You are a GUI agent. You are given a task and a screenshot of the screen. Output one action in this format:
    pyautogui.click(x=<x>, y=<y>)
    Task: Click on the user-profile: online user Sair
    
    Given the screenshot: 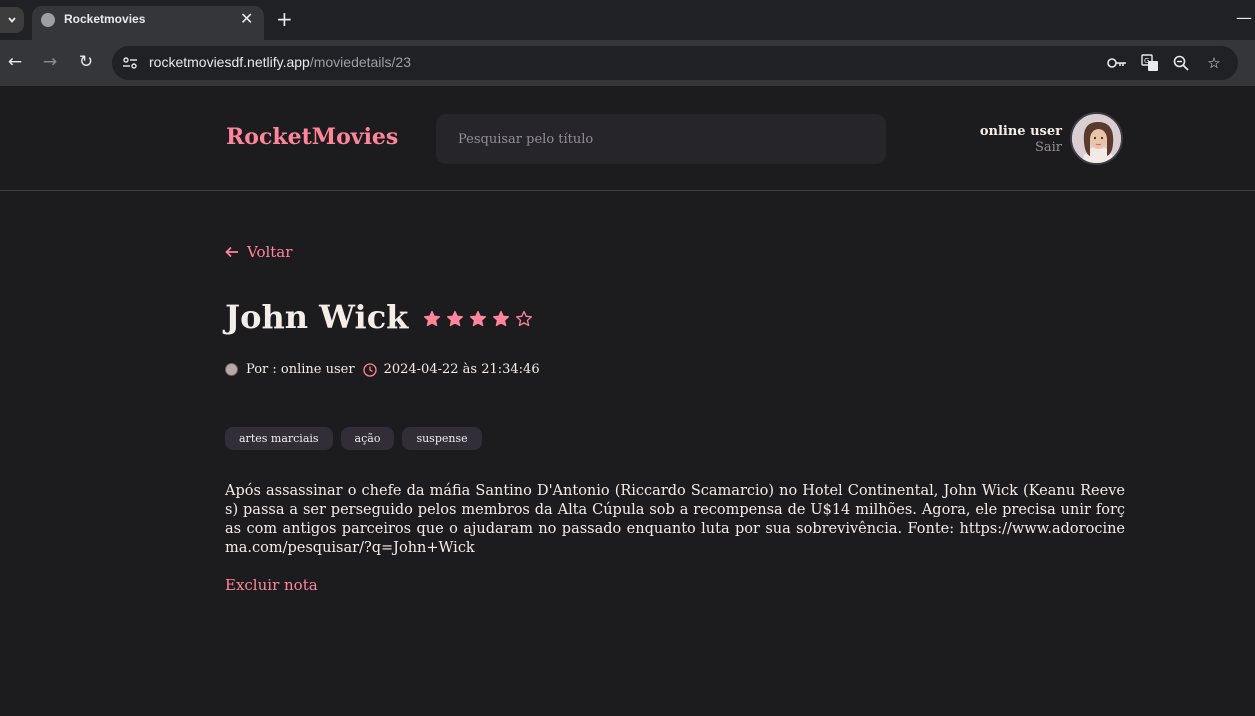 What is the action you would take?
    pyautogui.click(x=1042, y=138)
    